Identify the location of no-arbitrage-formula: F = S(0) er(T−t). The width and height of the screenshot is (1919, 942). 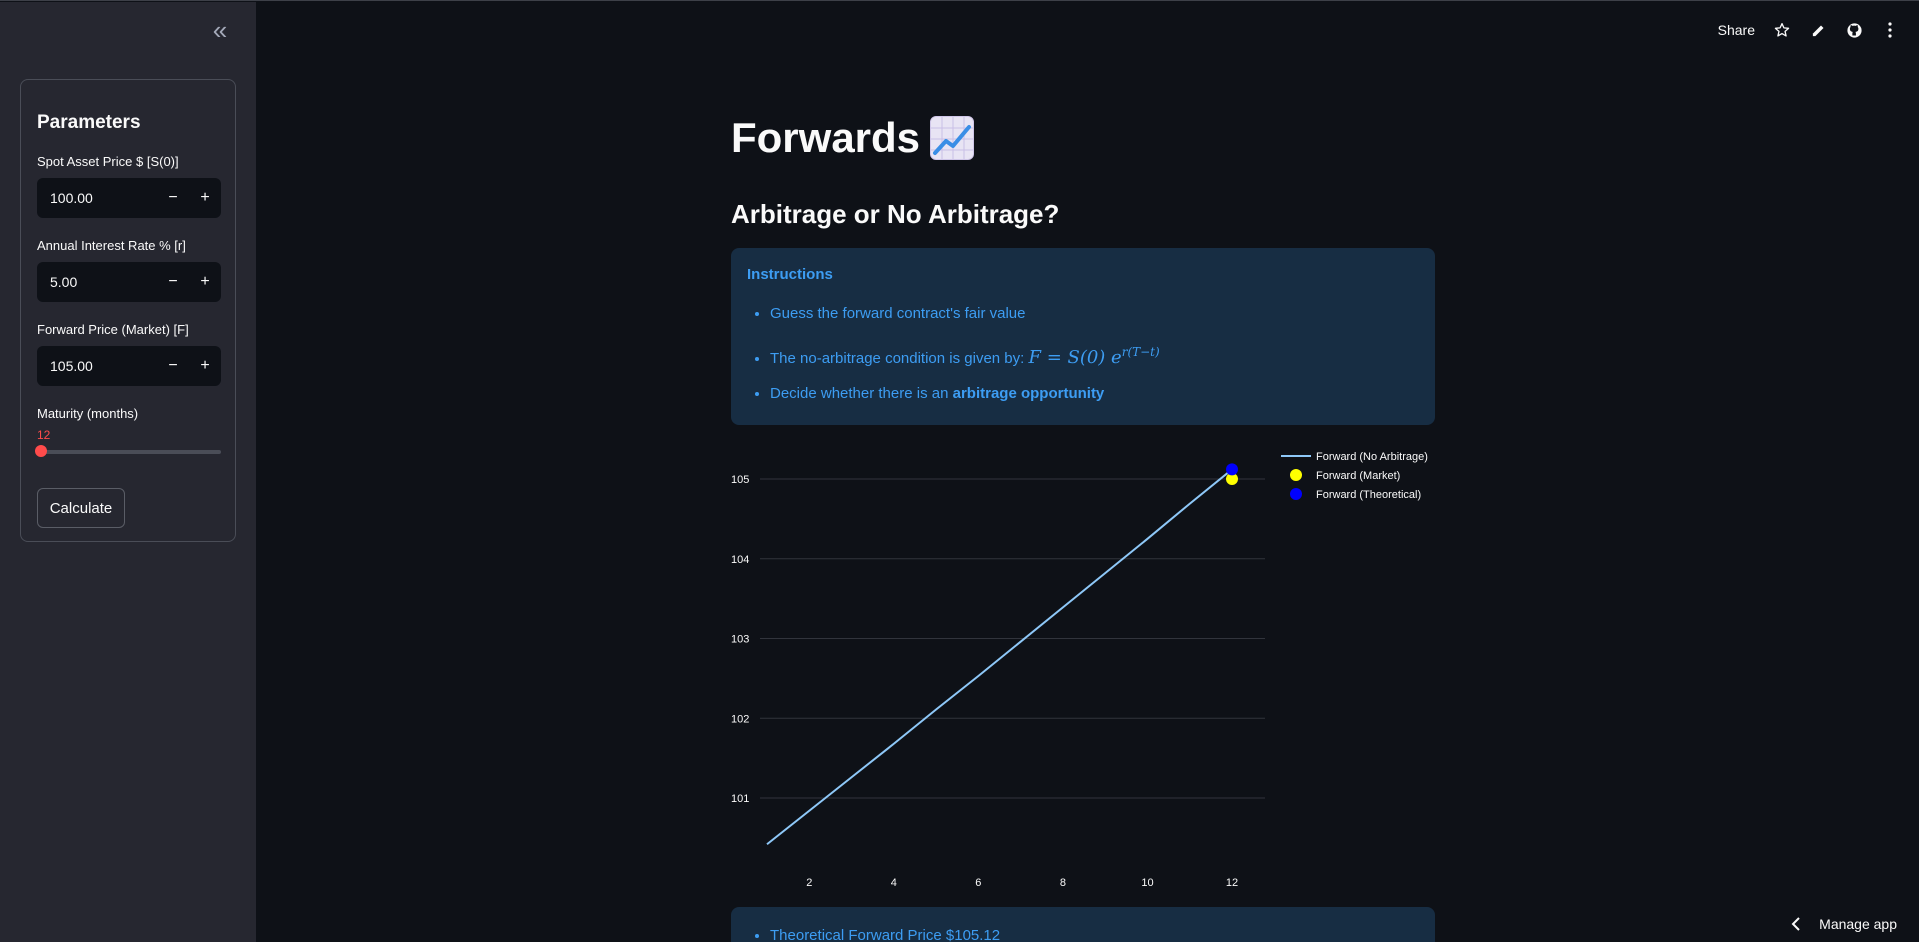
(1094, 356).